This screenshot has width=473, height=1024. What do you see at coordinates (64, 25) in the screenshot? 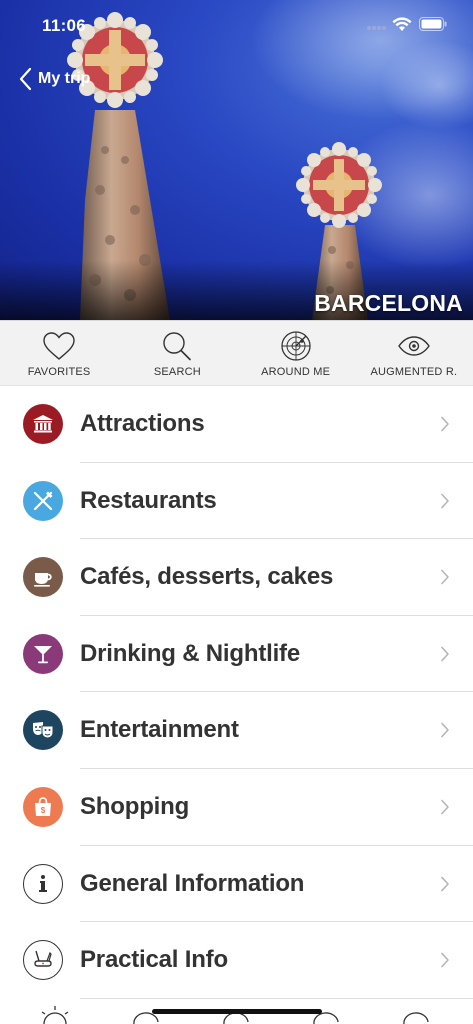
I see `status-time: 11:06` at bounding box center [64, 25].